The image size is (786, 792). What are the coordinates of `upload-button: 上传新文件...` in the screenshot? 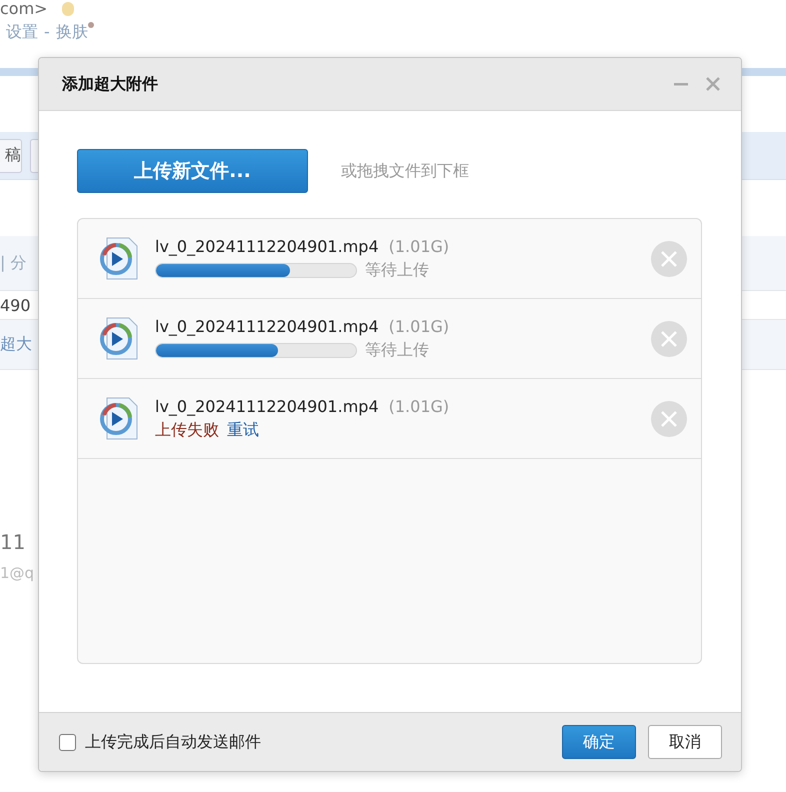 It's located at (192, 171).